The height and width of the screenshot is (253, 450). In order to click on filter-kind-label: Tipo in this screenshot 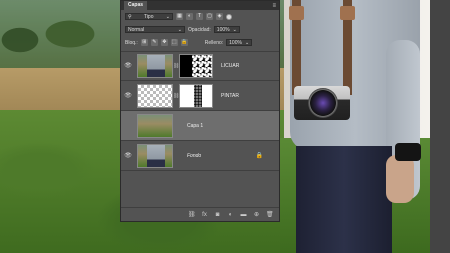, I will do `click(148, 16)`.